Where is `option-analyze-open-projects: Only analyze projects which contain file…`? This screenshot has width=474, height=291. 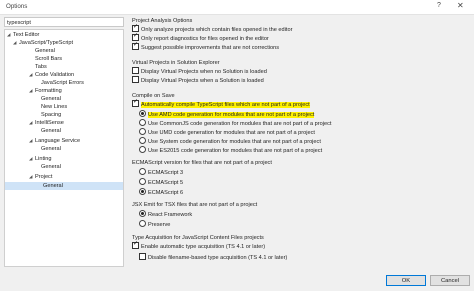
option-analyze-open-projects: Only analyze projects which contain file… is located at coordinates (212, 28).